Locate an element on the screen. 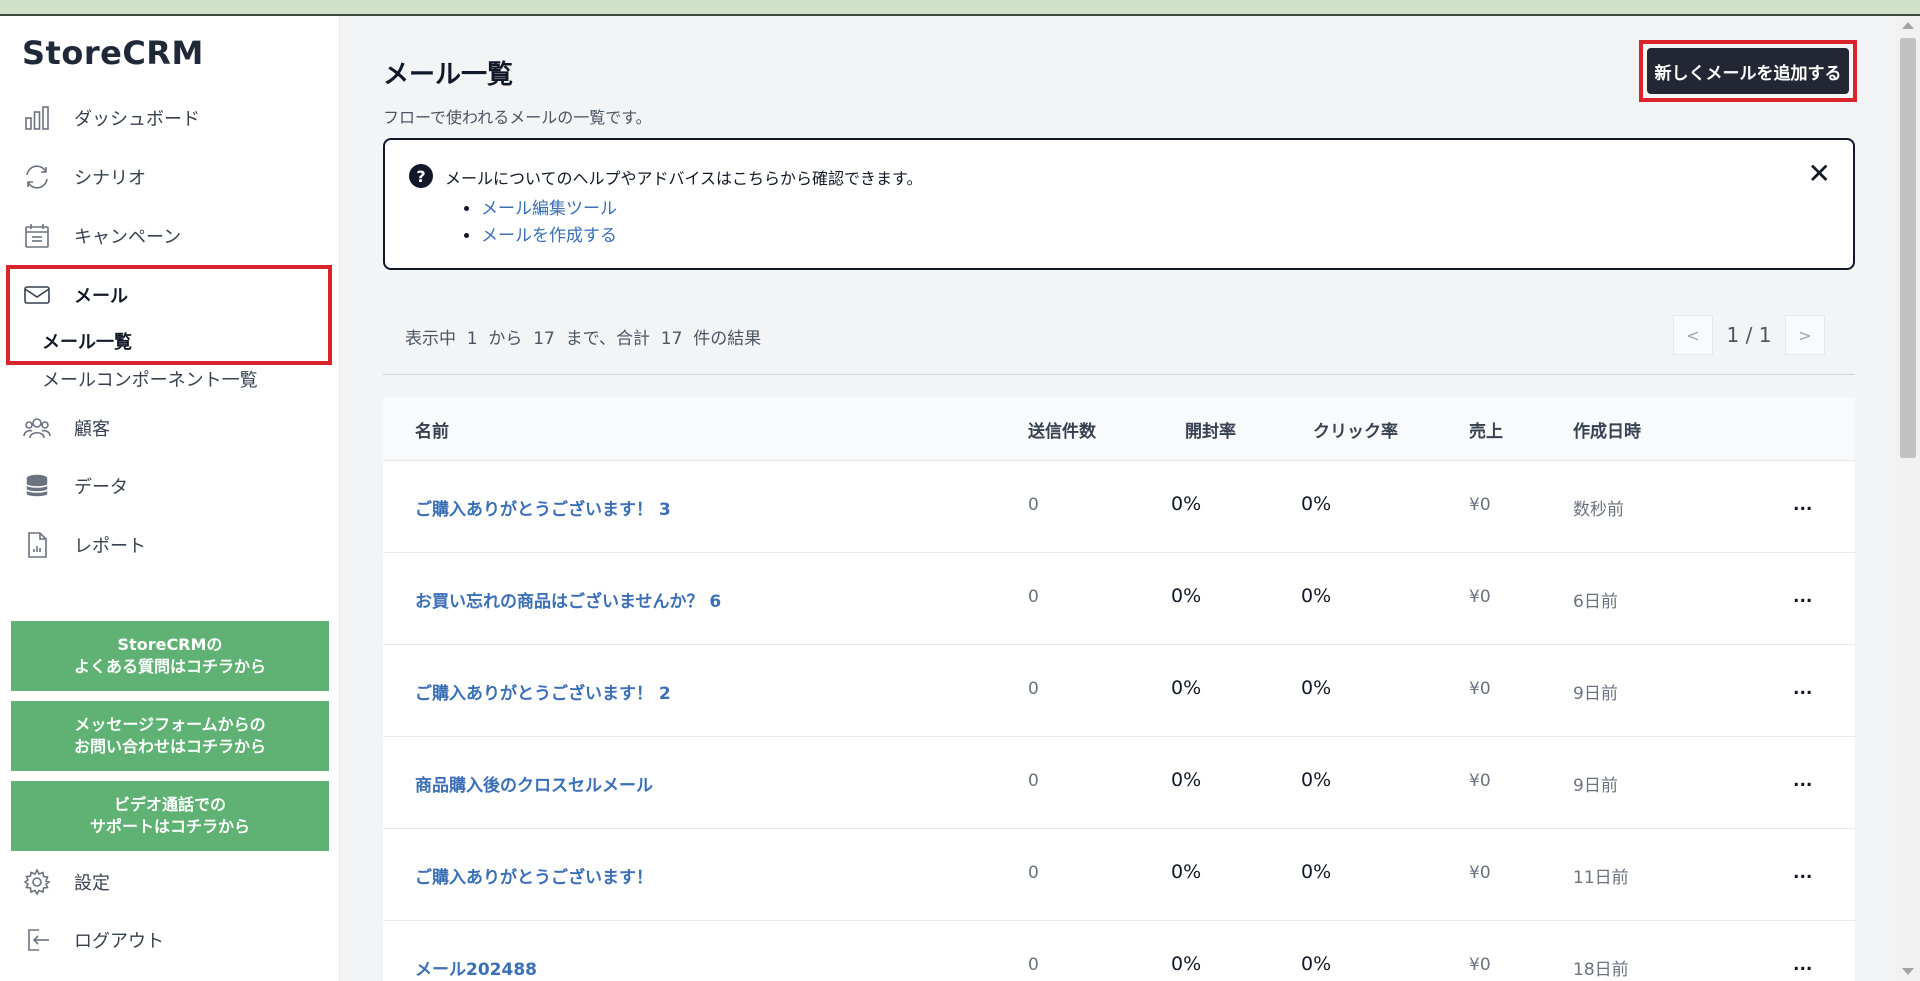 This screenshot has height=981, width=1920. report-icon is located at coordinates (37, 545).